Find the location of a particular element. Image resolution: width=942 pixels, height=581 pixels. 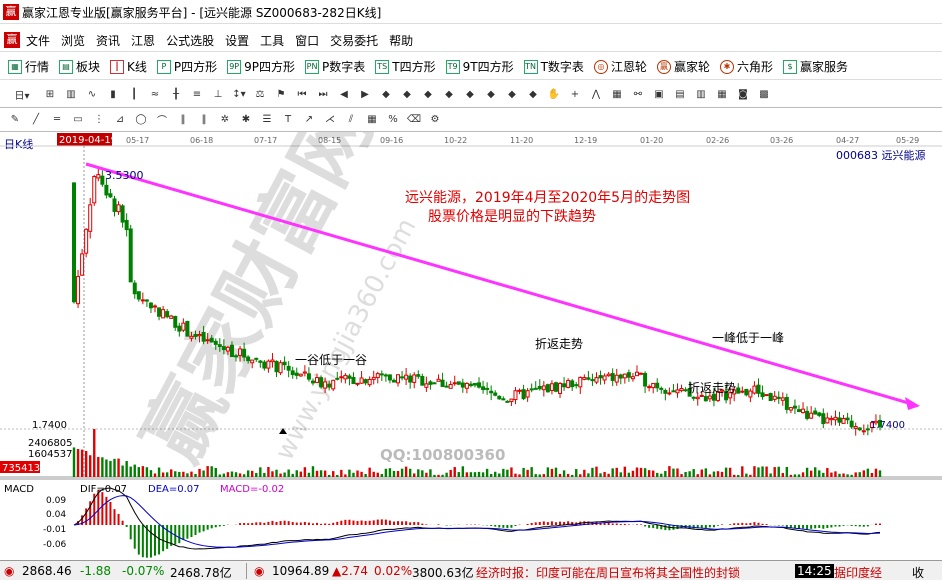

settings-icon: ⚙ is located at coordinates (435, 119).